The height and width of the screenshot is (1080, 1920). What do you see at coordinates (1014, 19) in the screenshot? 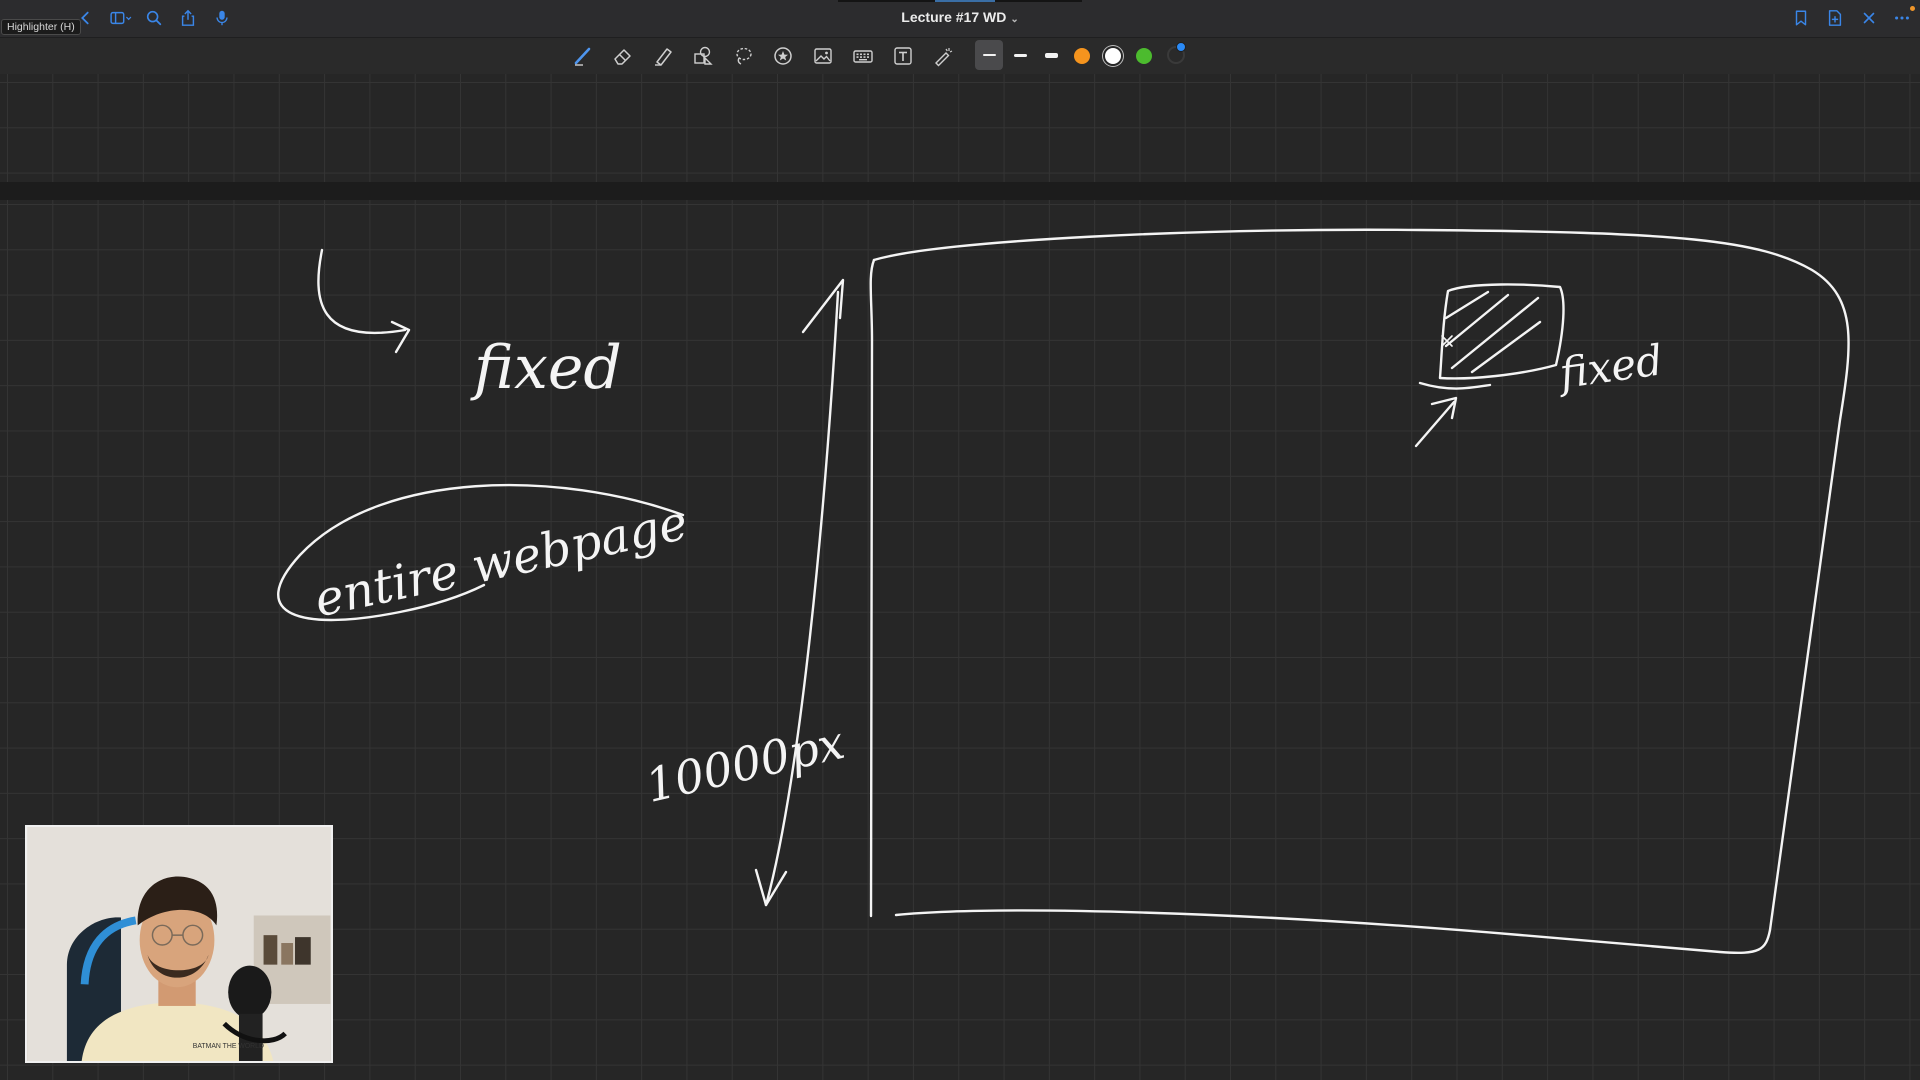
I see `title-dropdown-chevron-icon: ⌄` at bounding box center [1014, 19].